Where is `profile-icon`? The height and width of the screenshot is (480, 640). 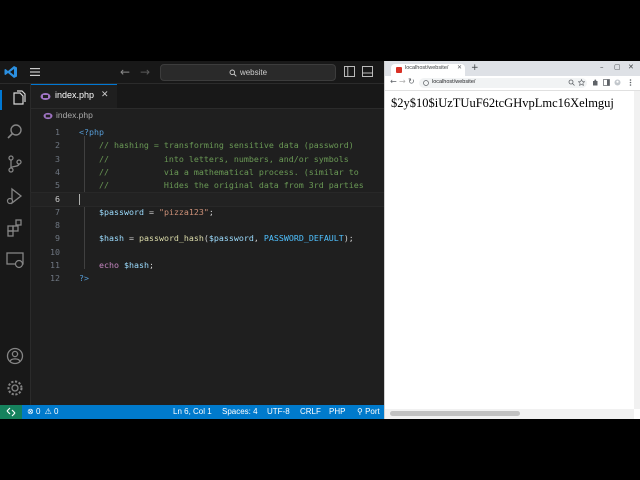 profile-icon is located at coordinates (617, 82).